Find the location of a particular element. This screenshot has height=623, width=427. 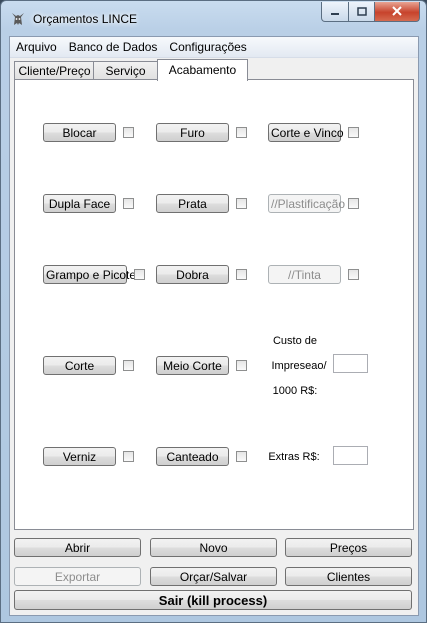

lynx-app-icon is located at coordinates (18, 19).